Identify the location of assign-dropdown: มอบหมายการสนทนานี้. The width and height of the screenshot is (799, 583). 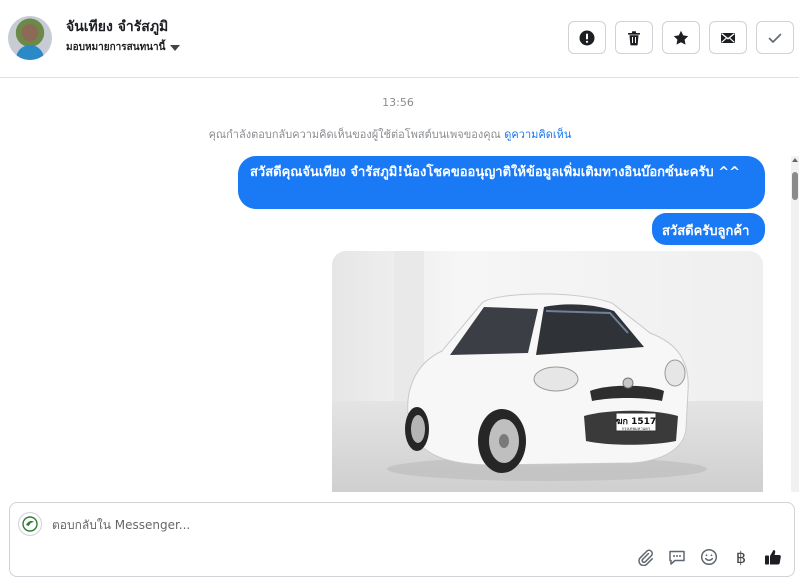
(123, 47).